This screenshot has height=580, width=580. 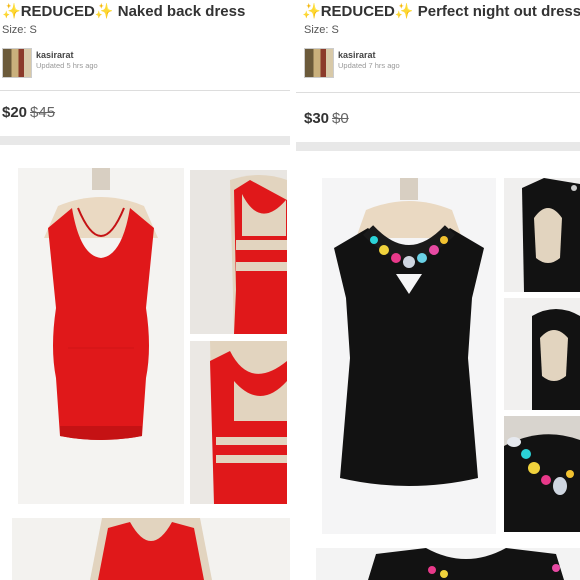 What do you see at coordinates (369, 65) in the screenshot?
I see `updated-time: Updated 7 hrs ago` at bounding box center [369, 65].